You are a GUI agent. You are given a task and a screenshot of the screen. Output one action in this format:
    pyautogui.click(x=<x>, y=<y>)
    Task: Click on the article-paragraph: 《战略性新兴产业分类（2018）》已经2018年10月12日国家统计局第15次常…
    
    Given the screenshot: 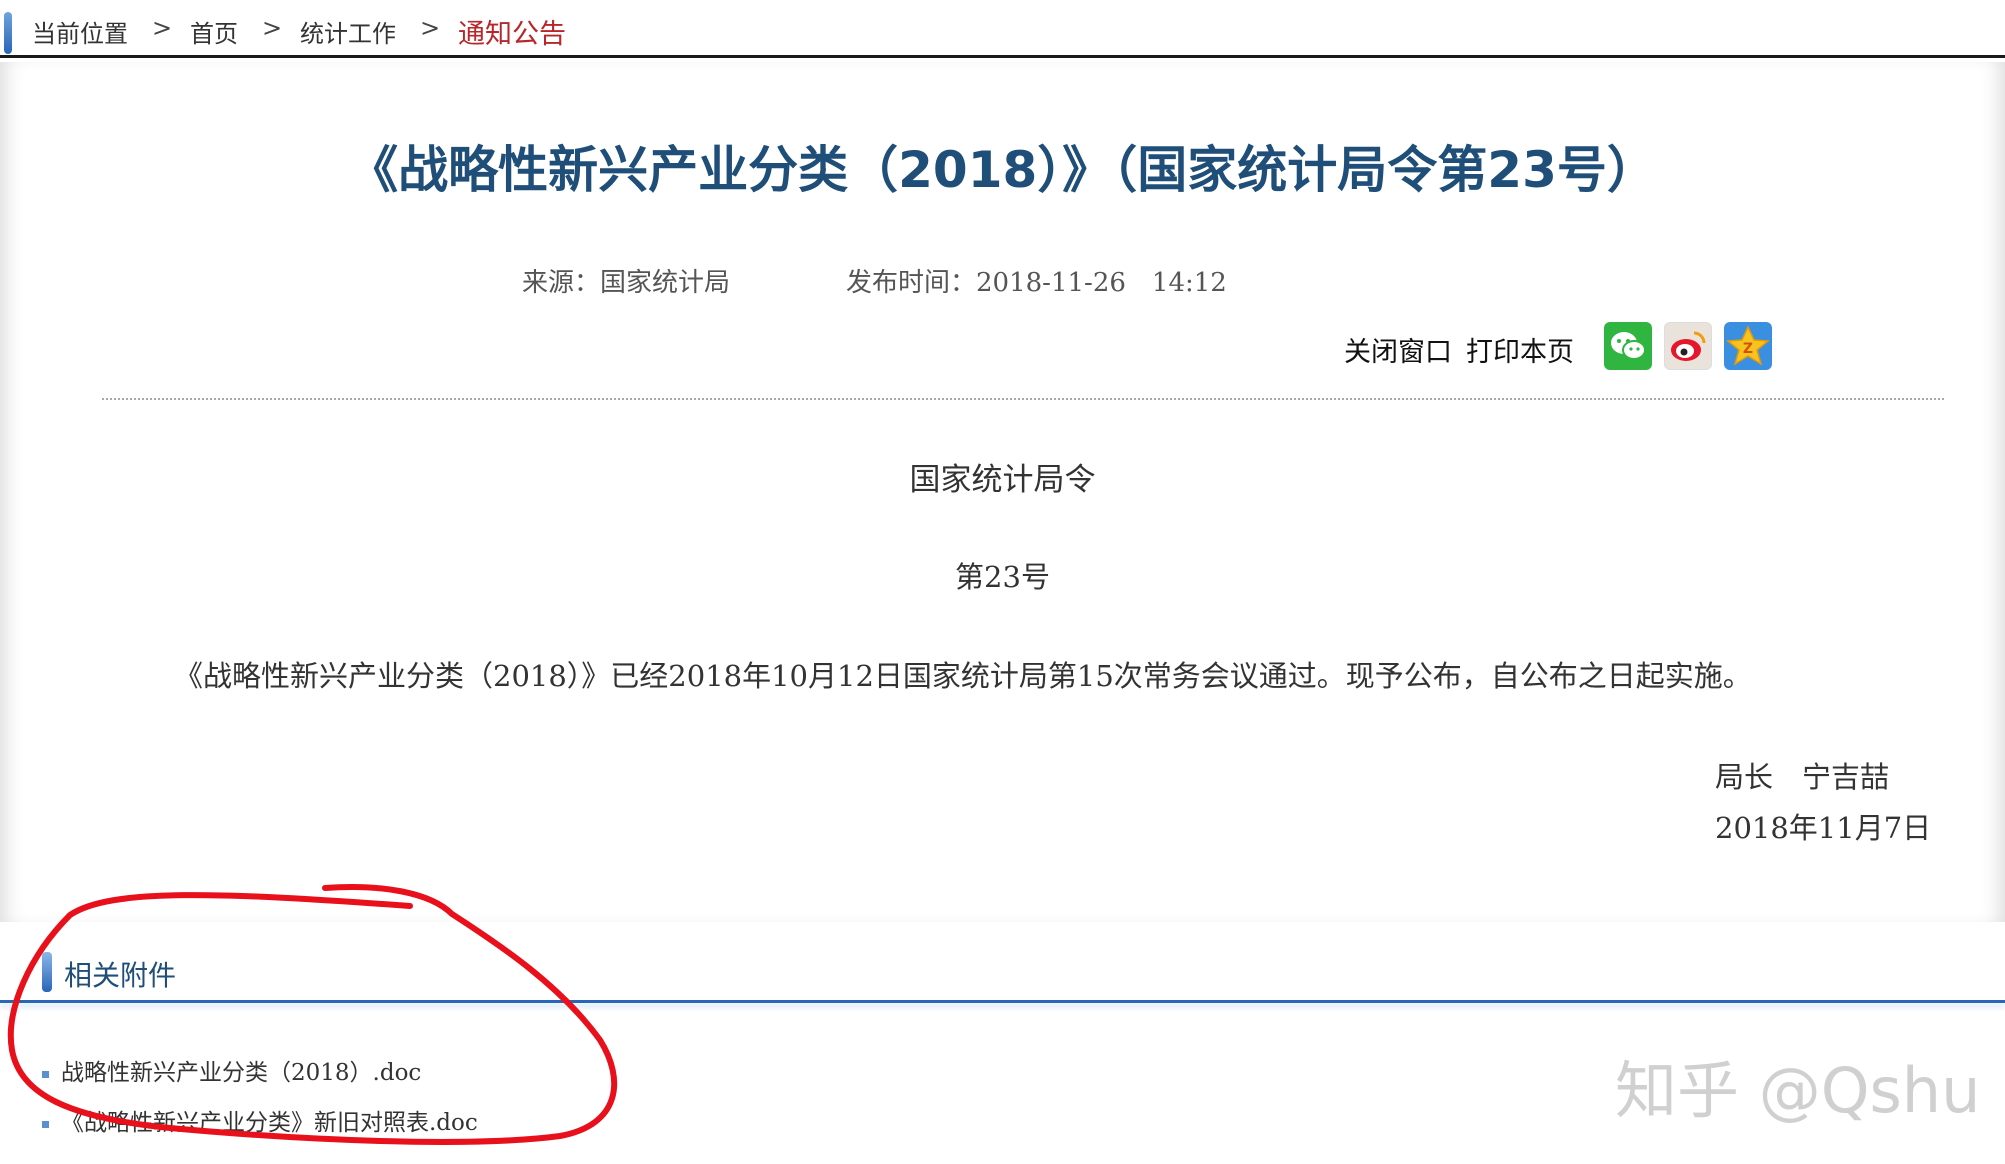 What is the action you would take?
    pyautogui.click(x=963, y=676)
    